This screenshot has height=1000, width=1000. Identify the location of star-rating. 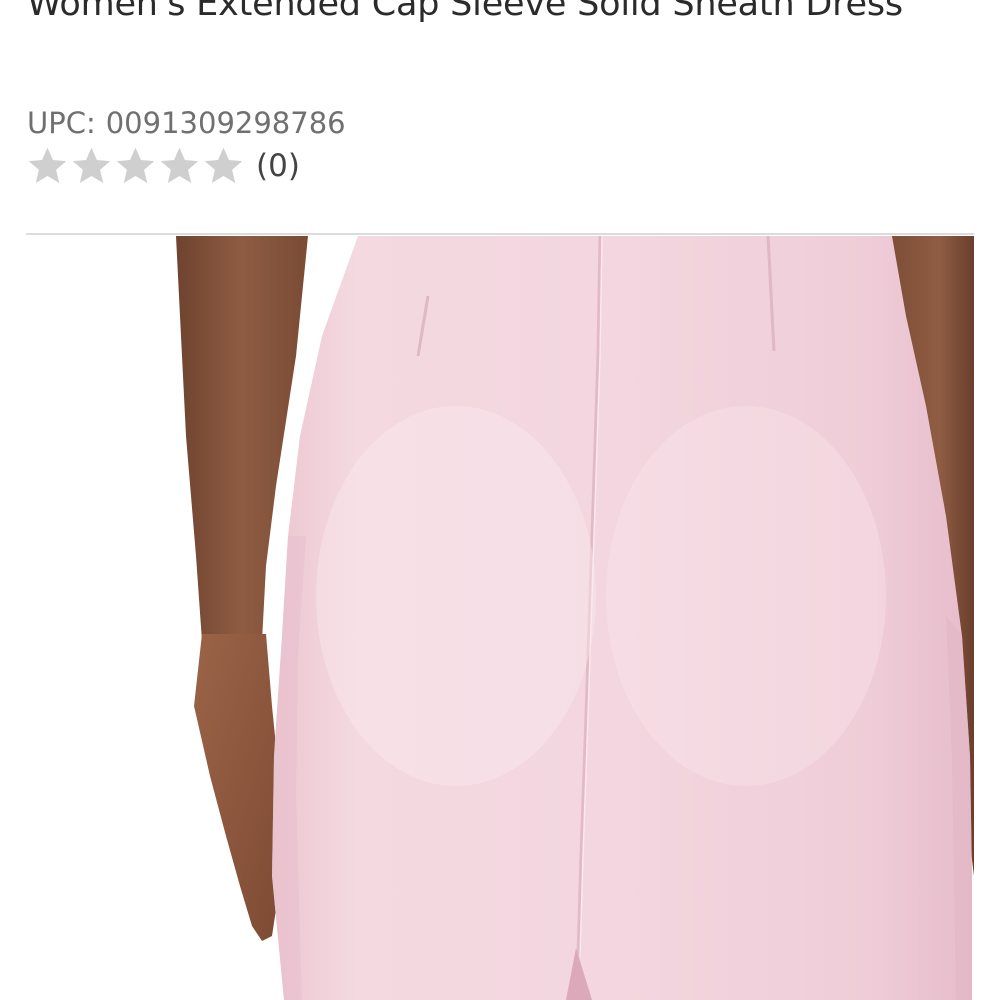
(136, 166).